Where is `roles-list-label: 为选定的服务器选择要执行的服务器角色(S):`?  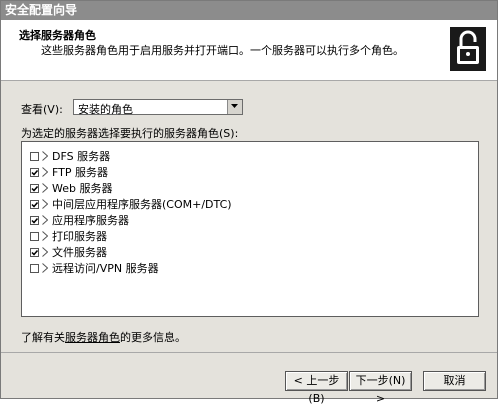 roles-list-label: 为选定的服务器选择要执行的服务器角色(S): is located at coordinates (130, 133).